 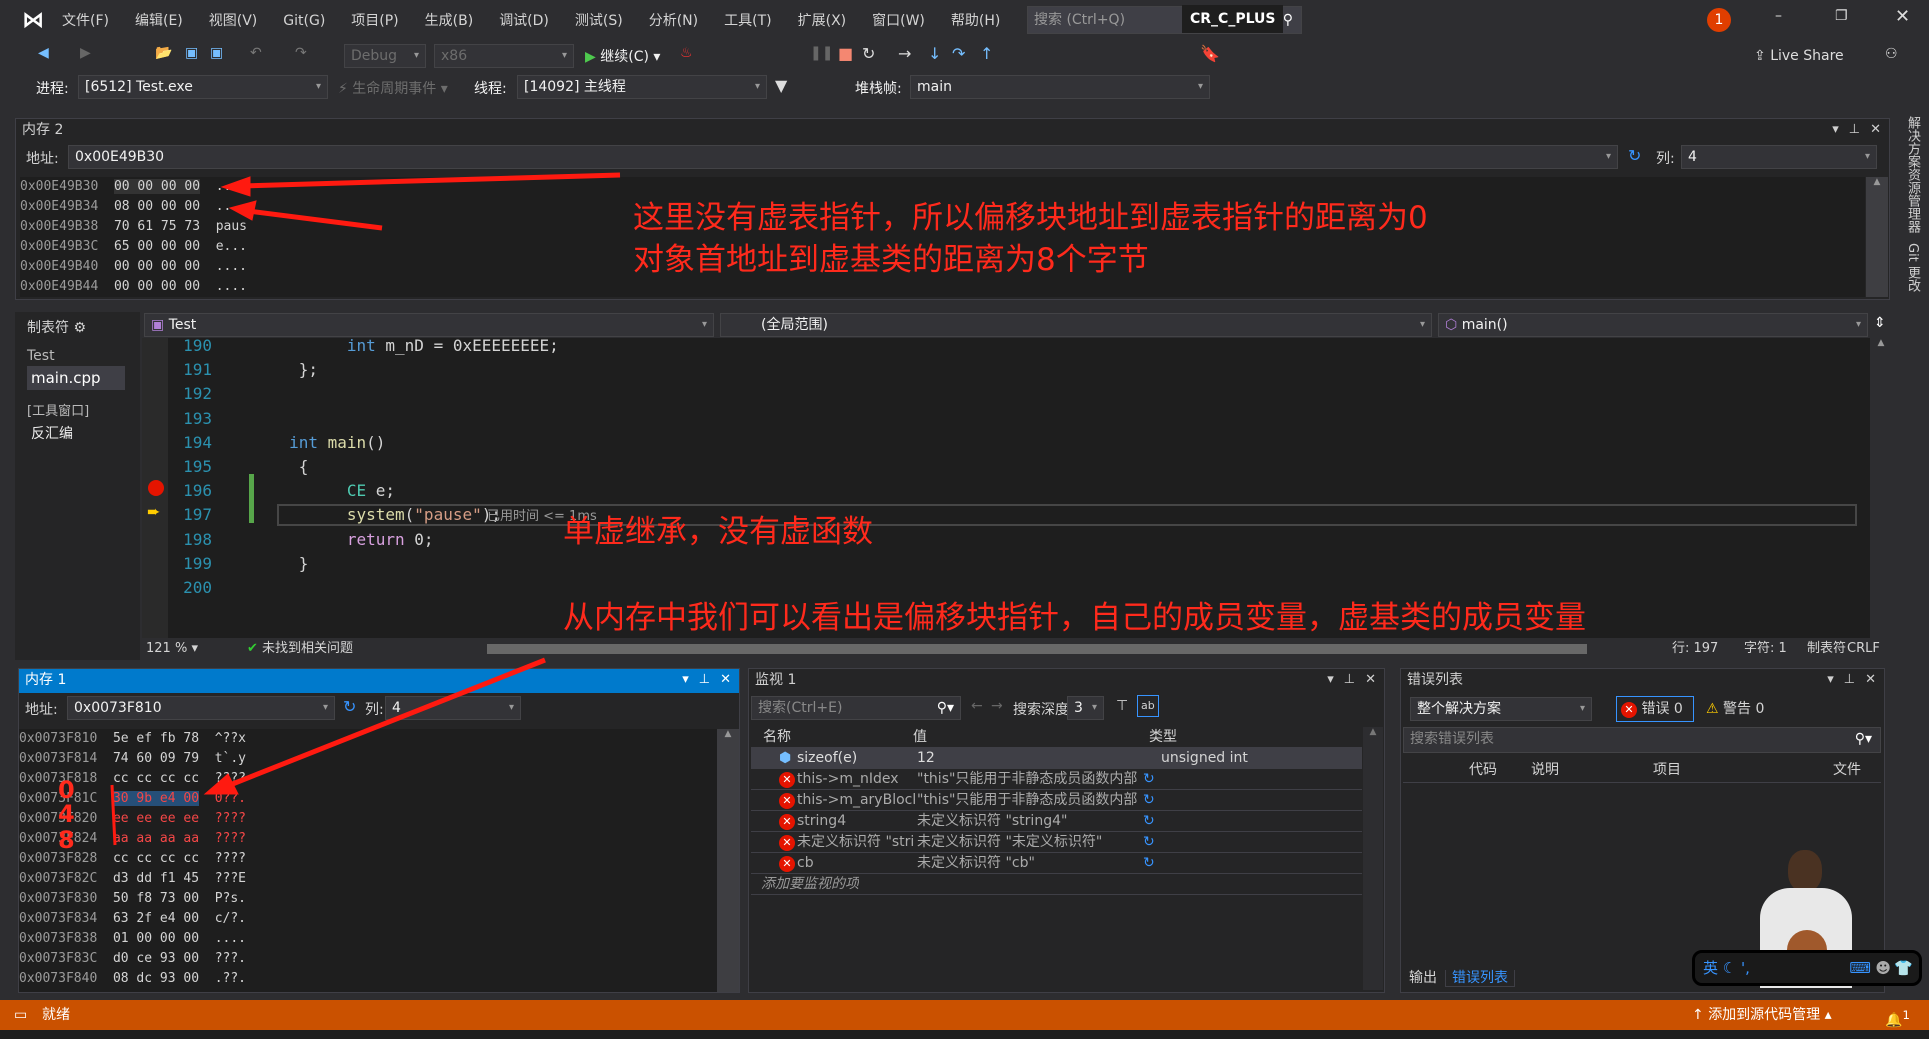 I want to click on bracket-line, so click(x=113, y=815).